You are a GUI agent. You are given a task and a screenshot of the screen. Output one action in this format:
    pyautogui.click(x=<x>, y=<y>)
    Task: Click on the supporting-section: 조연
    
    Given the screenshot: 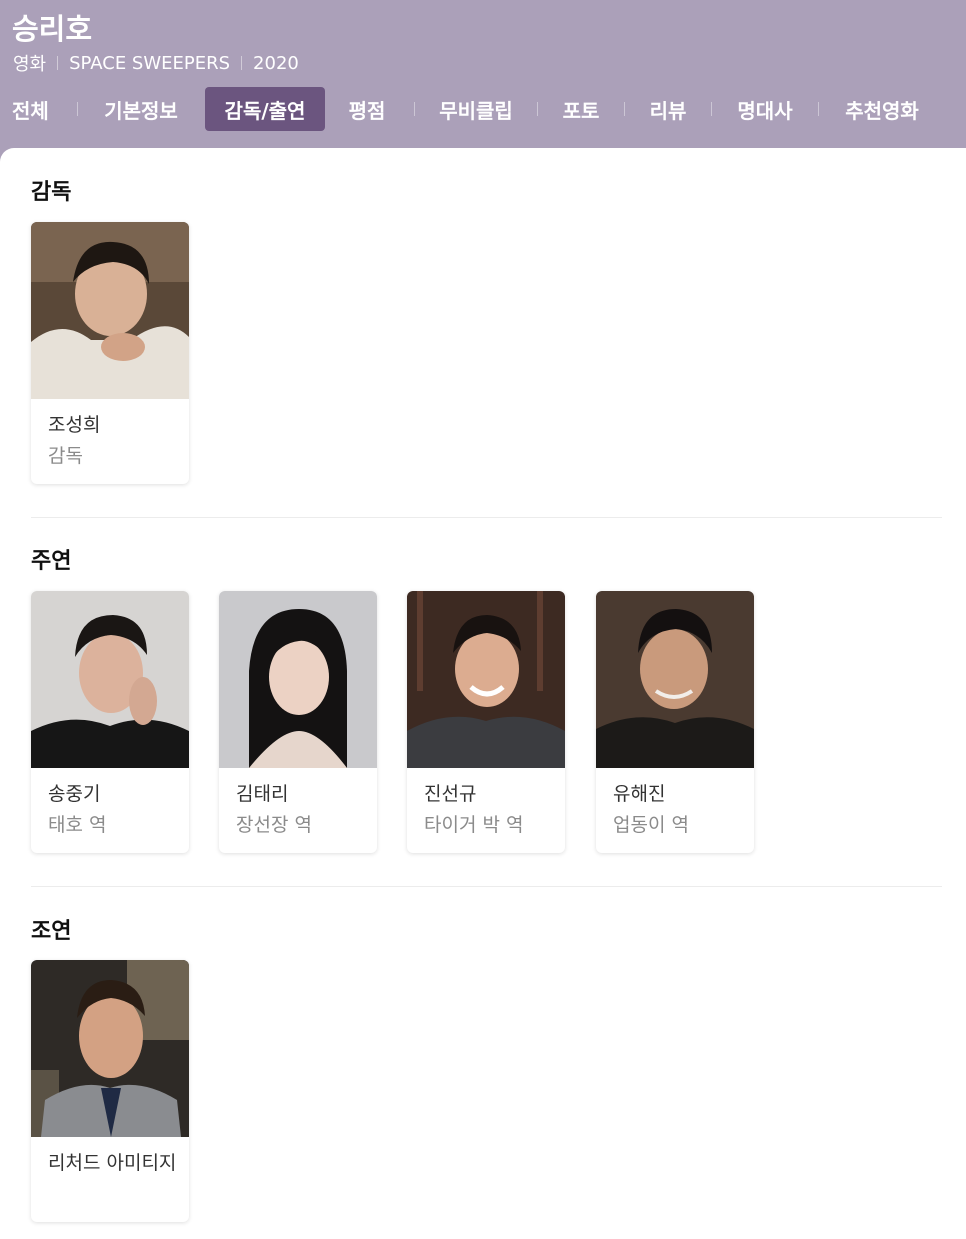 What is the action you would take?
    pyautogui.click(x=51, y=929)
    